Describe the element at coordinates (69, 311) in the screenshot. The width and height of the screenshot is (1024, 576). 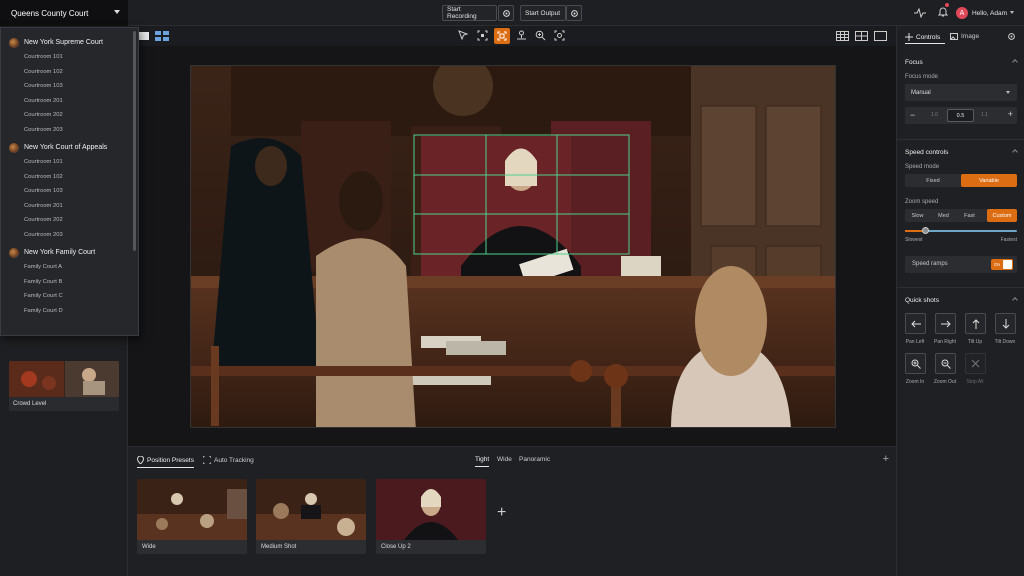
I see `courtroom-item: Family Court D` at that location.